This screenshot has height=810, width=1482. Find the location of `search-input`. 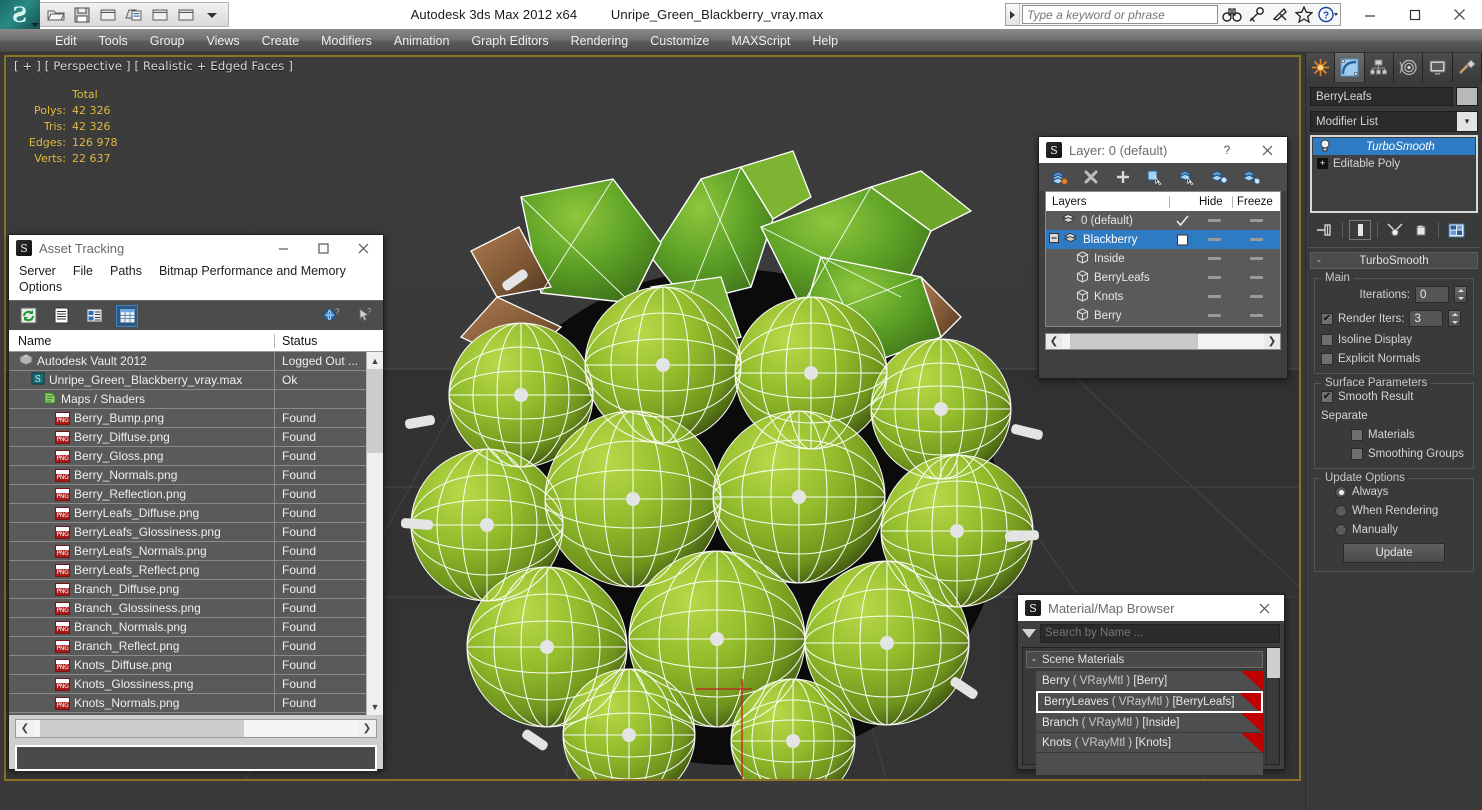

search-input is located at coordinates (1120, 14).